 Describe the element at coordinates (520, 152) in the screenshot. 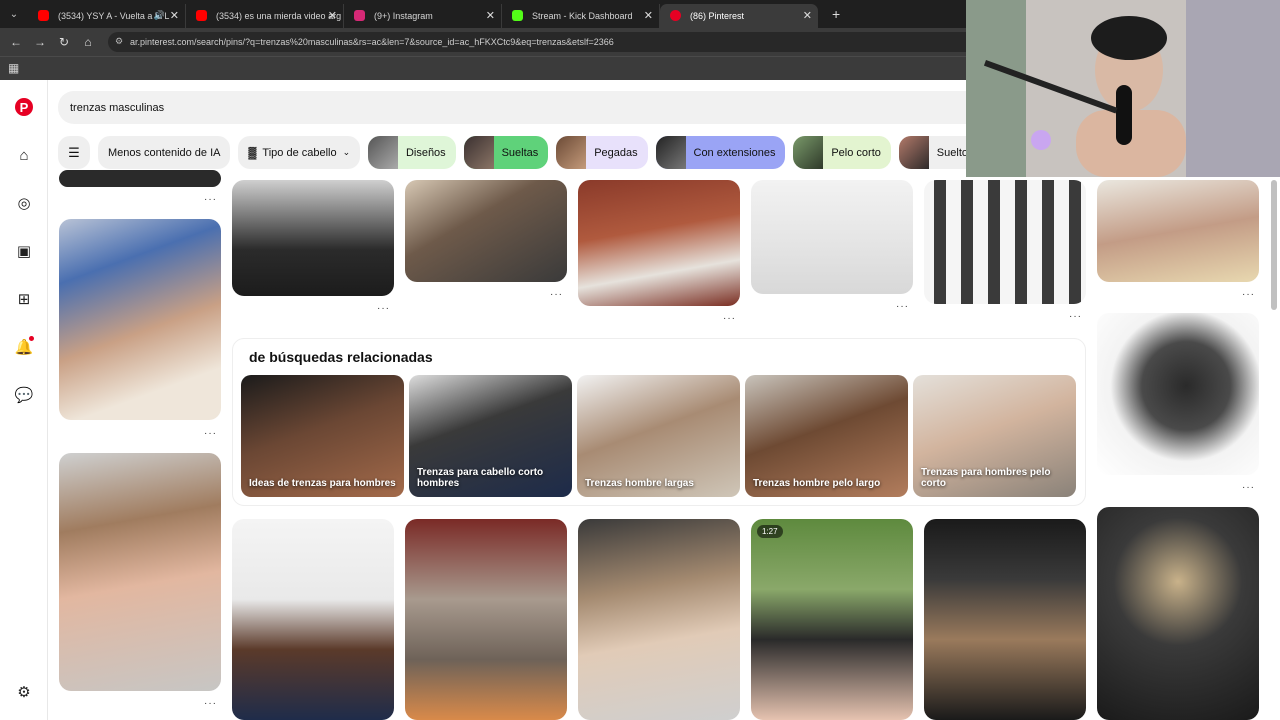

I see `chip-label: Sueltas` at that location.